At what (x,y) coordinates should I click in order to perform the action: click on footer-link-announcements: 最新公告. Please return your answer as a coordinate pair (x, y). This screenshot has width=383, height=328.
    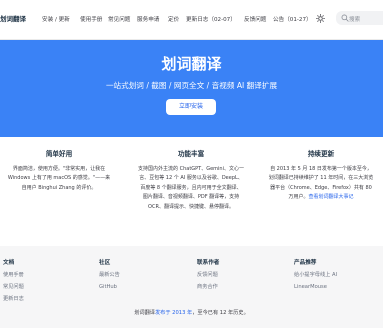
    Looking at the image, I should click on (109, 275).